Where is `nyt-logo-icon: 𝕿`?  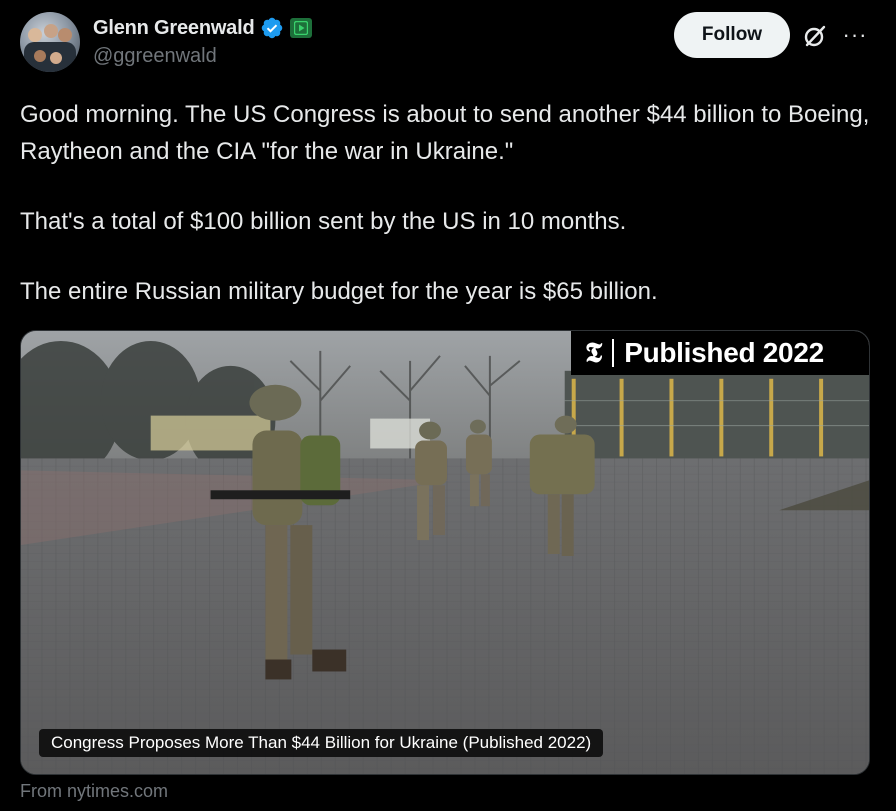 nyt-logo-icon: 𝕿 is located at coordinates (594, 352).